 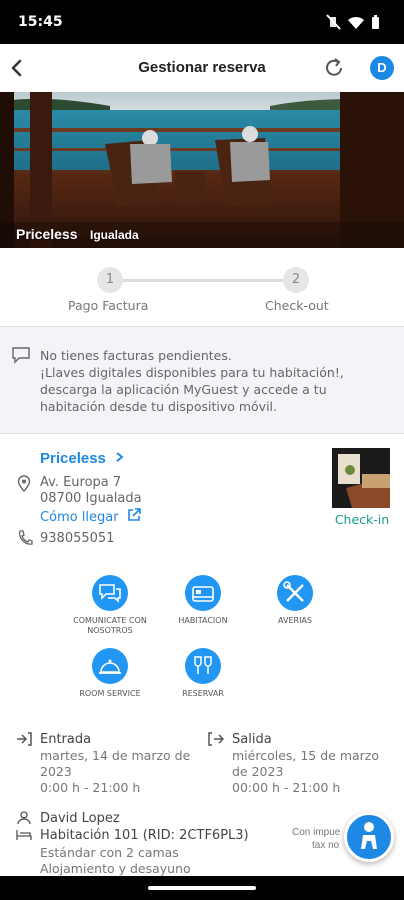 I want to click on assistant-fab, so click(x=369, y=837).